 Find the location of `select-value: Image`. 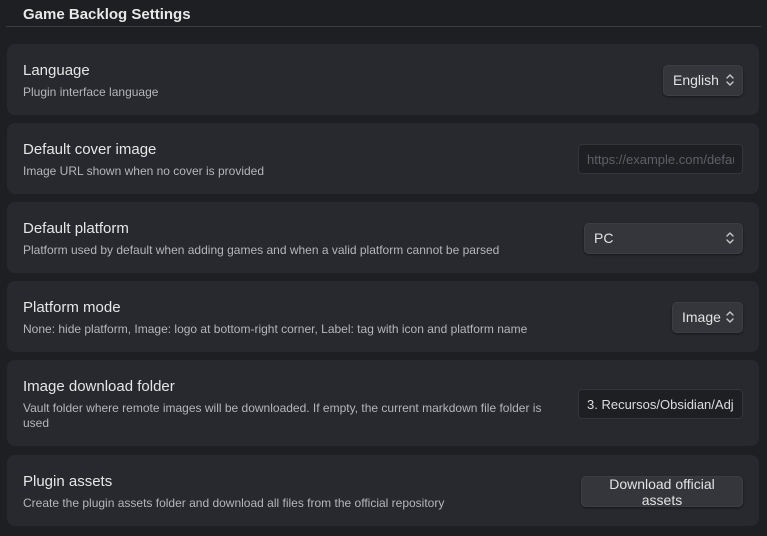

select-value: Image is located at coordinates (701, 317).